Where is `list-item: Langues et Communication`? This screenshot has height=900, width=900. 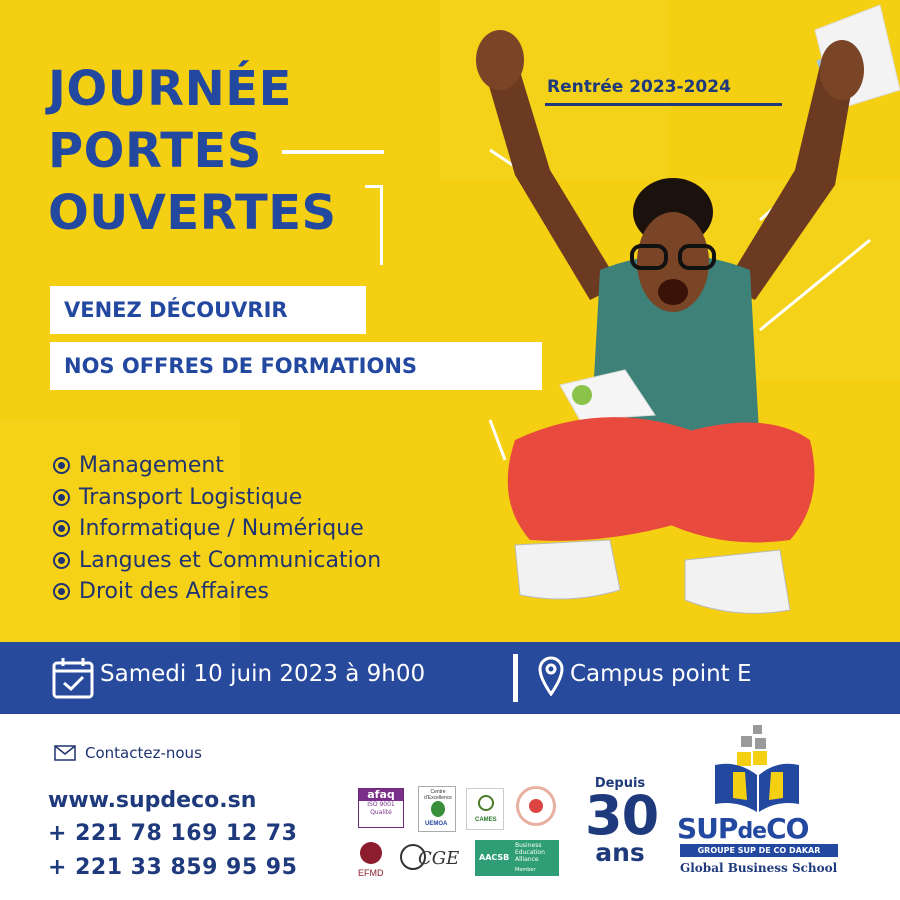 list-item: Langues et Communication is located at coordinates (215, 561).